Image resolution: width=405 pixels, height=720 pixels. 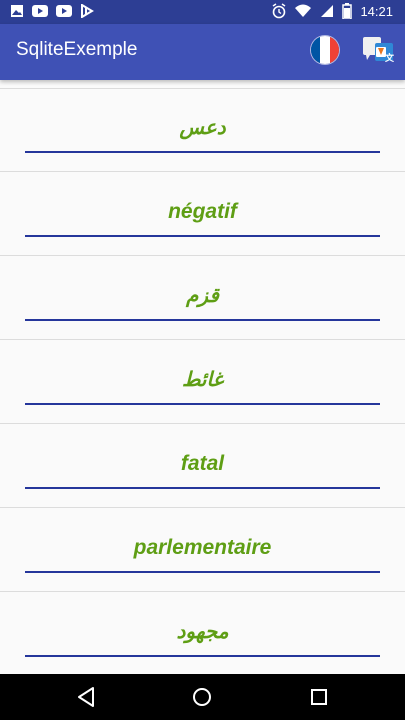 I want to click on download-icon, so click(x=87, y=11).